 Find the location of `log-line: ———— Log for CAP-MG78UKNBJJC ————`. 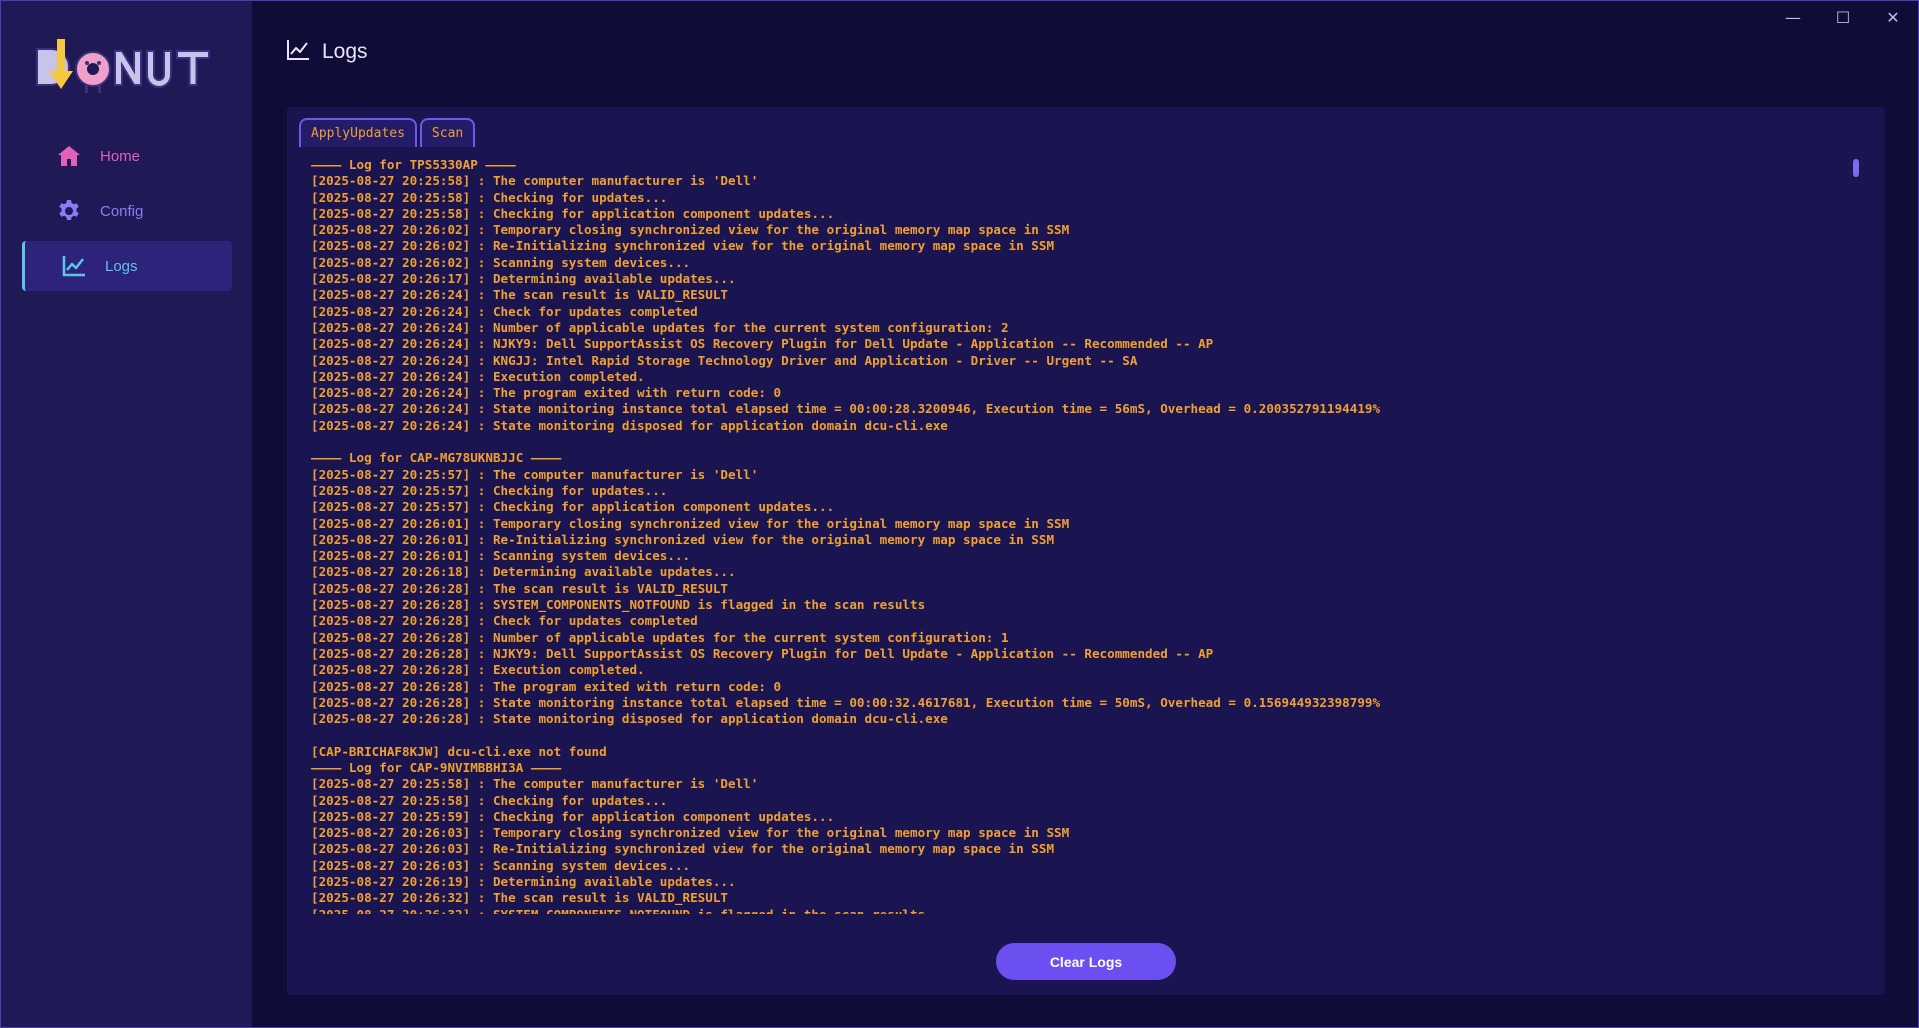

log-line: ———— Log for CAP-MG78UKNBJJC ———— is located at coordinates (436, 458).